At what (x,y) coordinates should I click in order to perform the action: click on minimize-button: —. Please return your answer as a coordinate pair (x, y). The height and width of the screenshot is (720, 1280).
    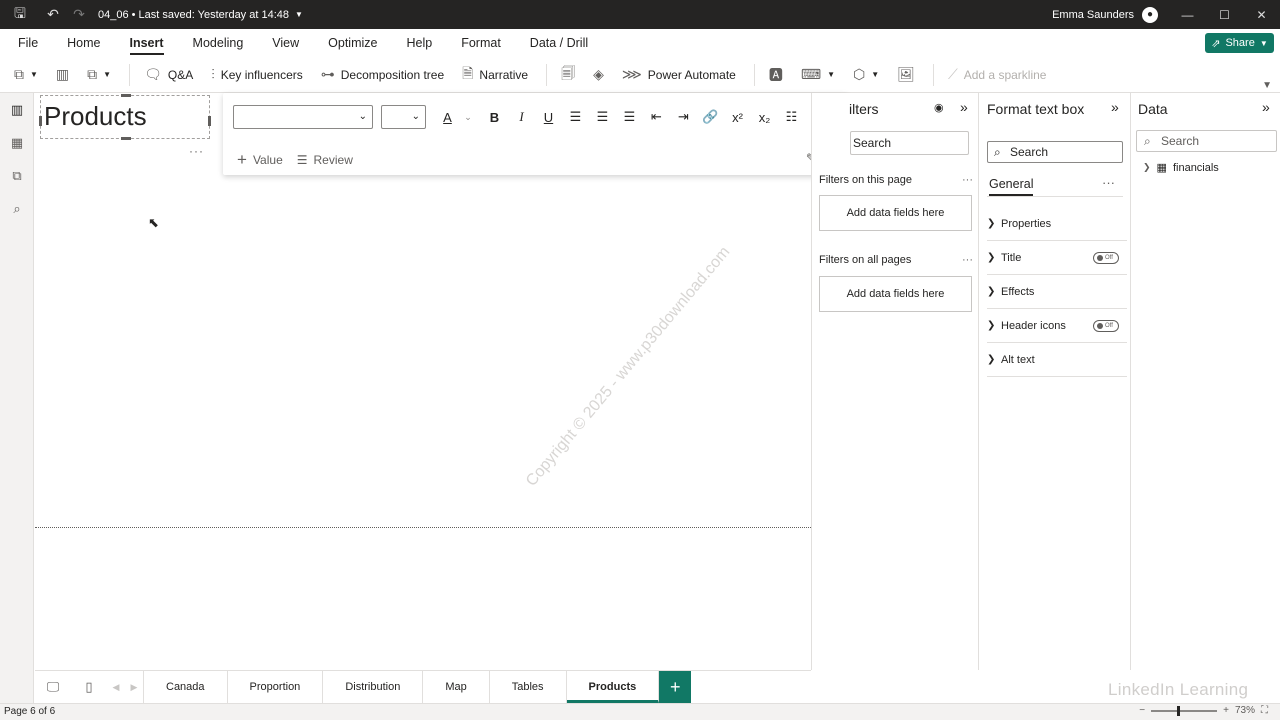
    Looking at the image, I should click on (1187, 14).